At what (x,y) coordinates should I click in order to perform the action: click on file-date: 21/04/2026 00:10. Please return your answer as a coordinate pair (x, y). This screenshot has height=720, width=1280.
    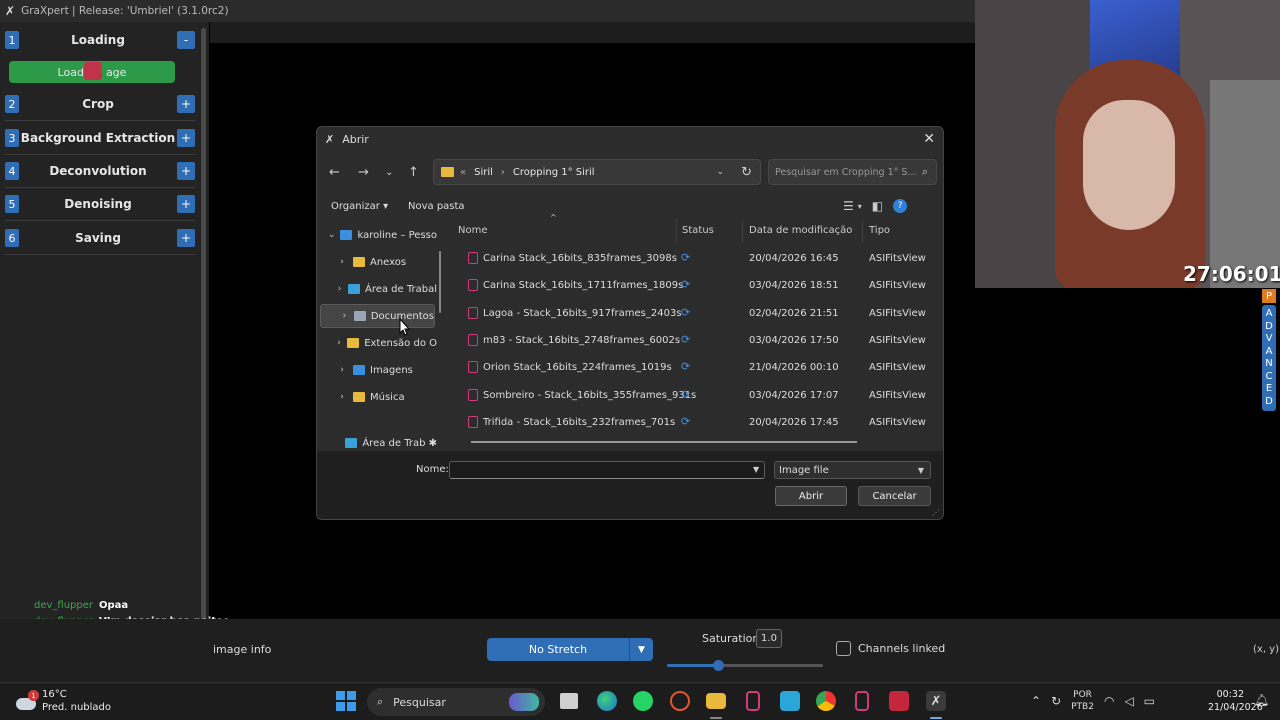
    Looking at the image, I should click on (794, 368).